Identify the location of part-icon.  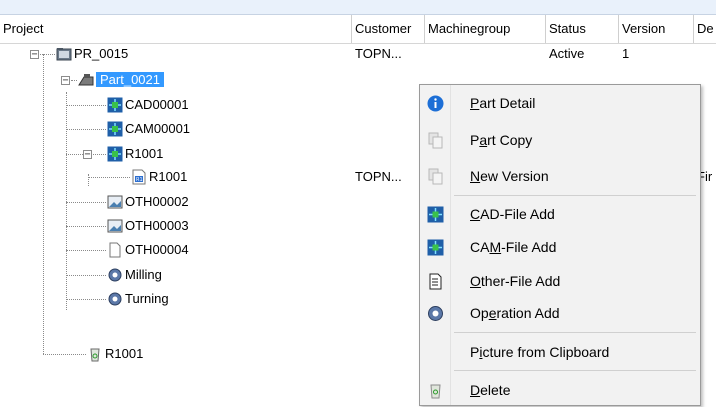
(86, 80).